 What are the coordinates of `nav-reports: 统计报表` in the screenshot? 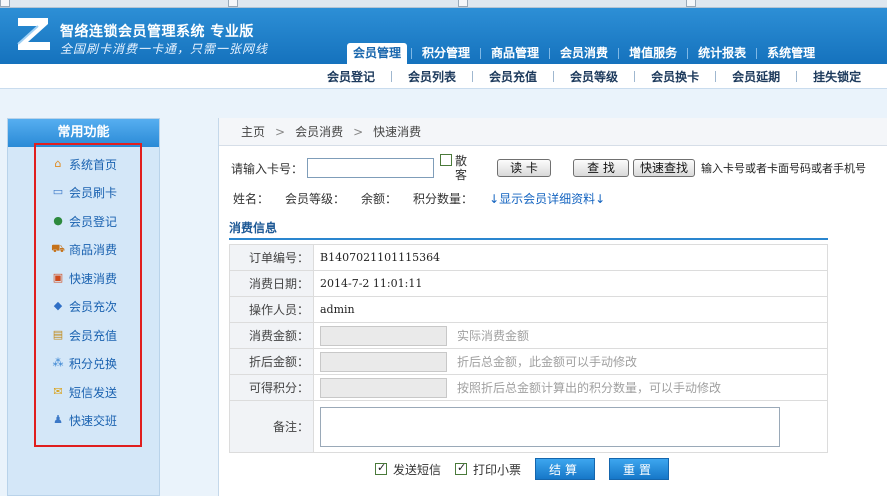 It's located at (722, 53).